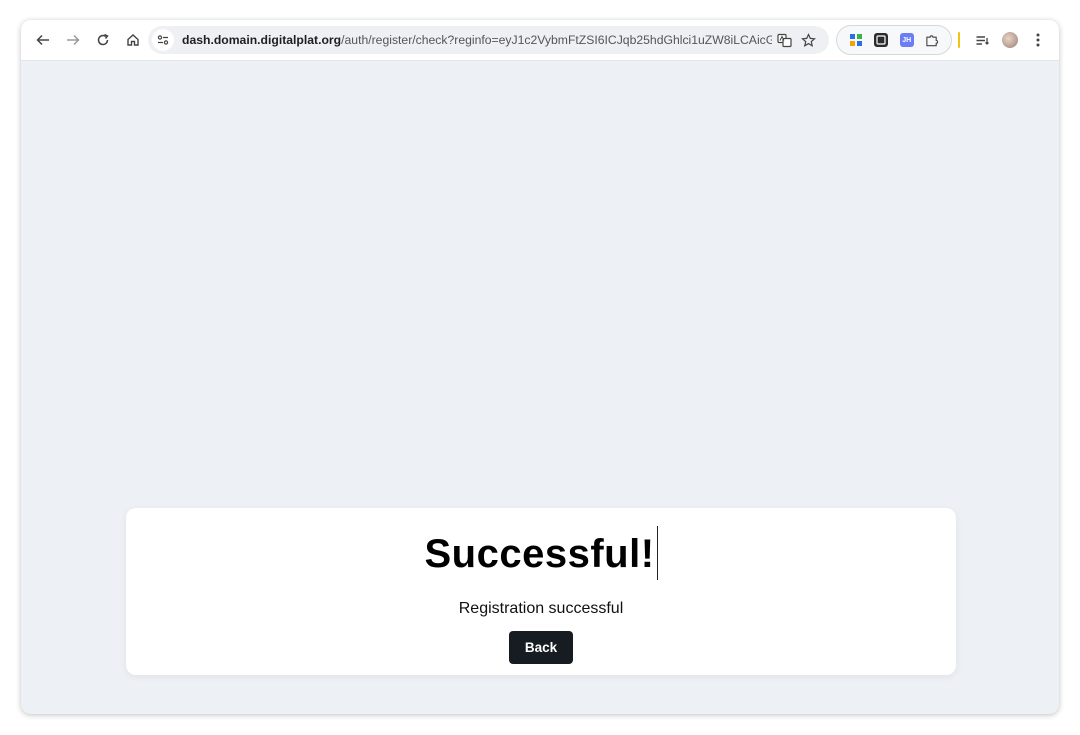 The height and width of the screenshot is (735, 1080). What do you see at coordinates (784, 40) in the screenshot?
I see `translate-icon` at bounding box center [784, 40].